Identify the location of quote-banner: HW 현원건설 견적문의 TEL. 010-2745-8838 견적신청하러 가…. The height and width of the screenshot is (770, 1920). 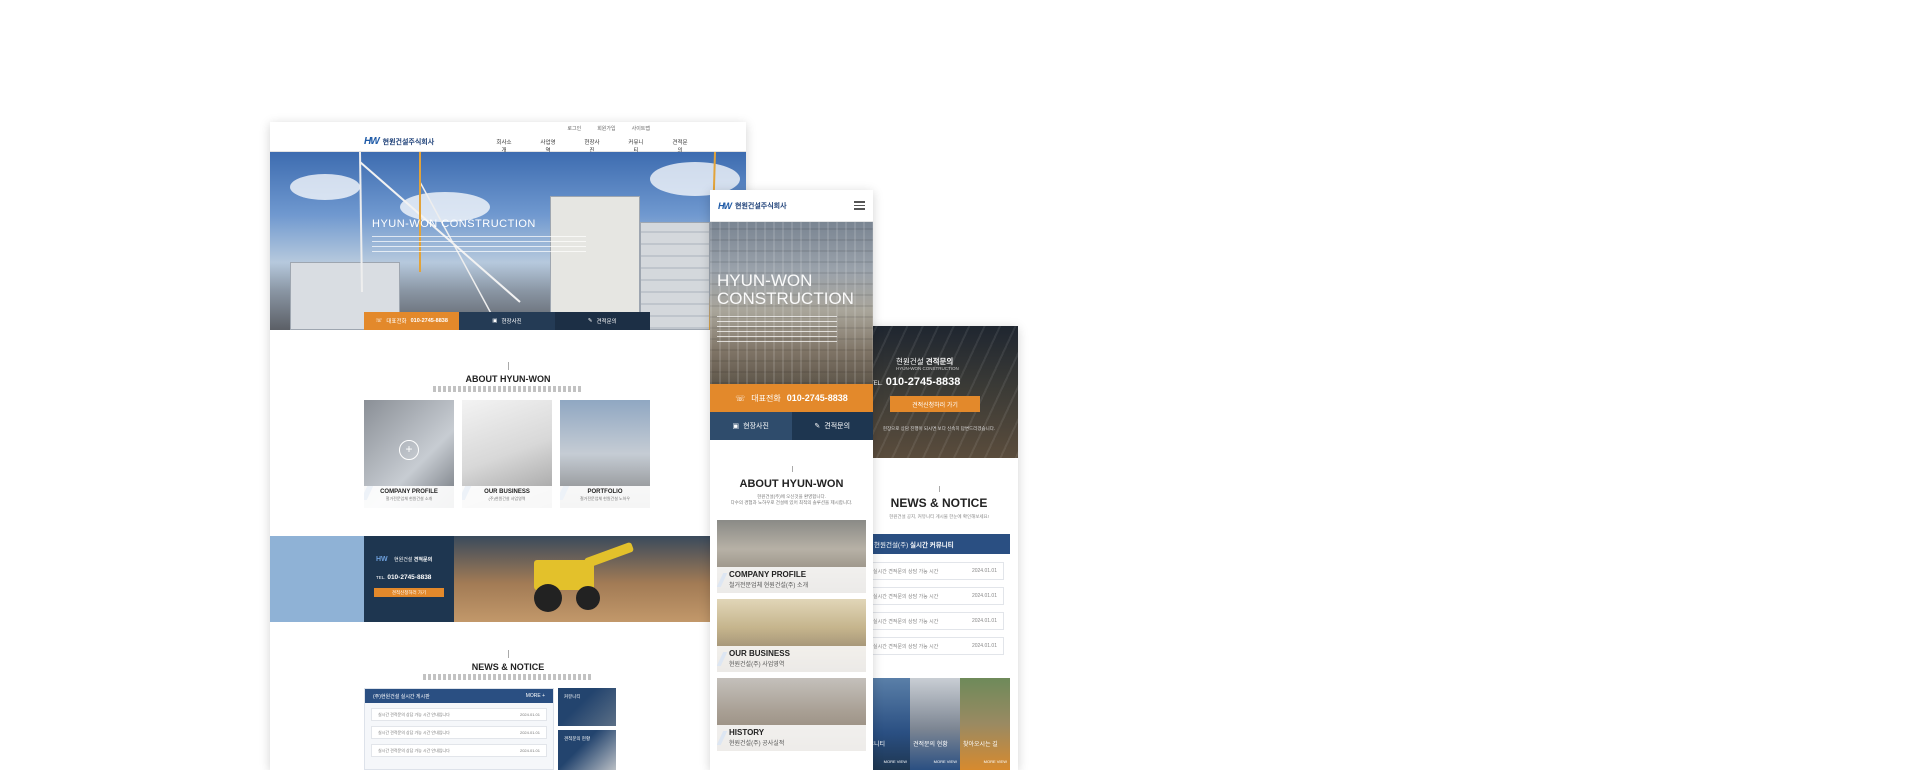
(508, 579).